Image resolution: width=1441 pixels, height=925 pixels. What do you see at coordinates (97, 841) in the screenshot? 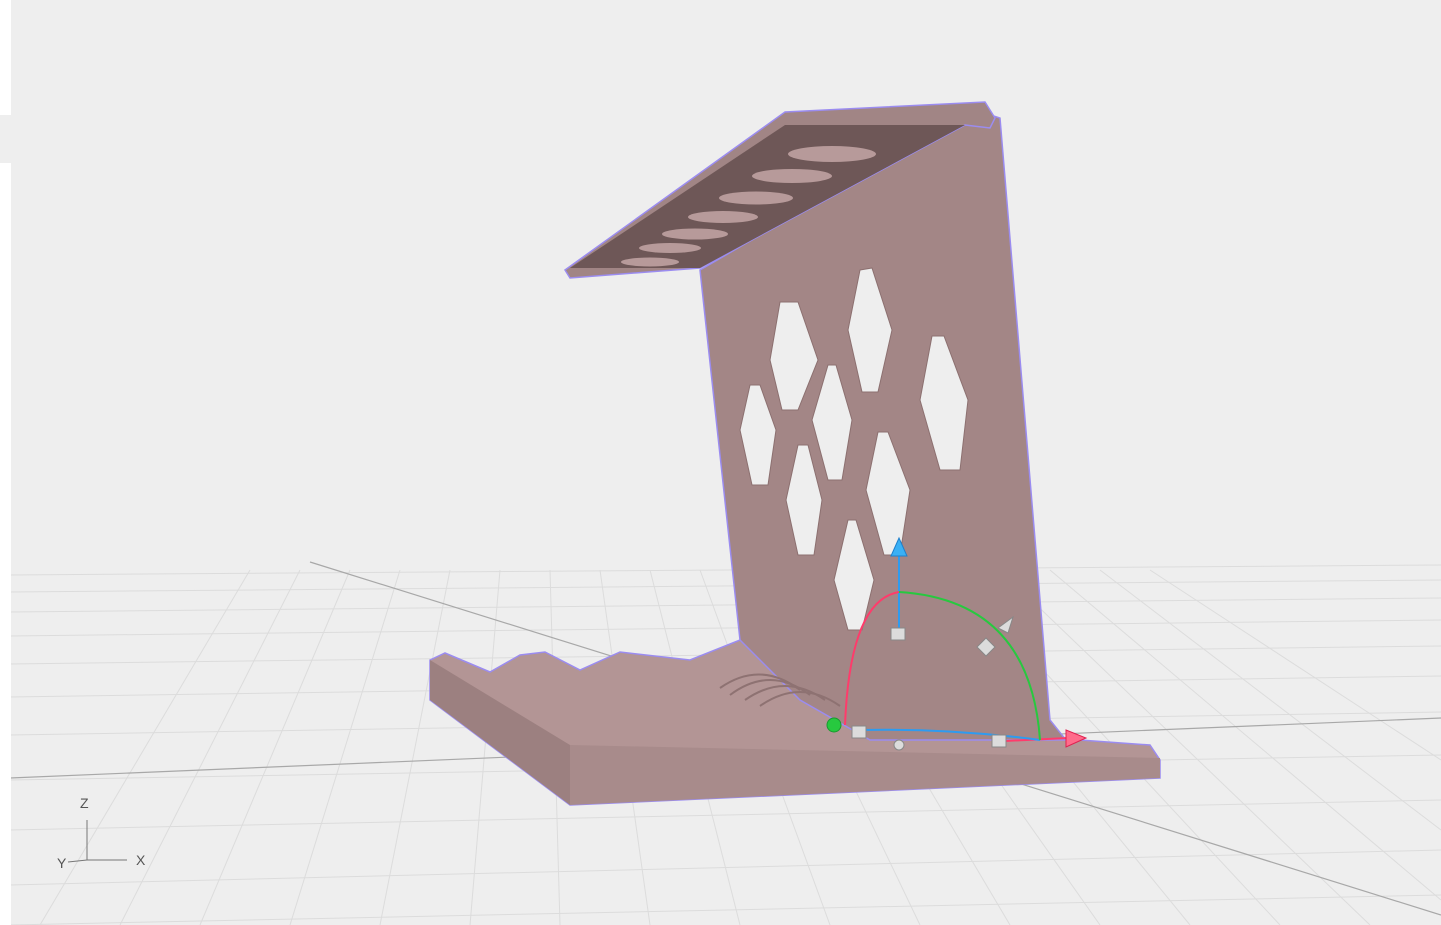
I see `axis-triad` at bounding box center [97, 841].